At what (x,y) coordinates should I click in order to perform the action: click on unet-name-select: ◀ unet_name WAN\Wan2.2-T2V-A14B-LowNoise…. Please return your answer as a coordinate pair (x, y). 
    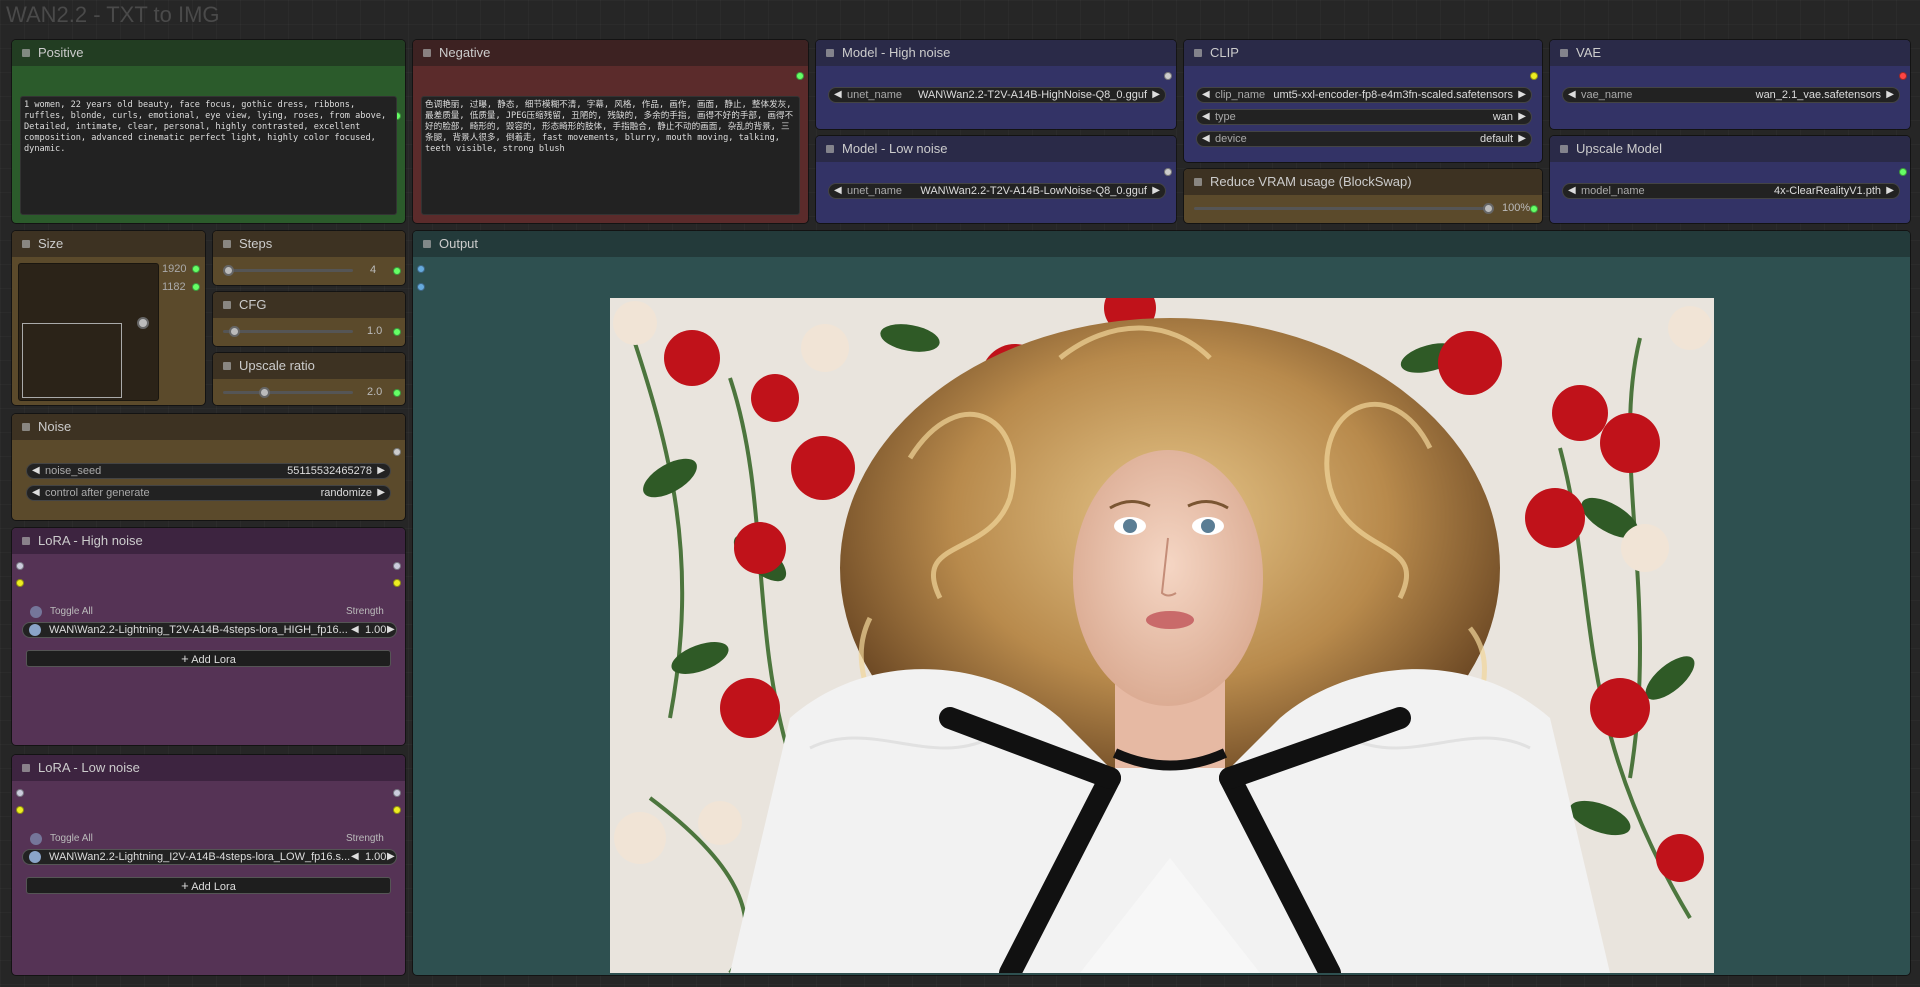
    Looking at the image, I should click on (997, 191).